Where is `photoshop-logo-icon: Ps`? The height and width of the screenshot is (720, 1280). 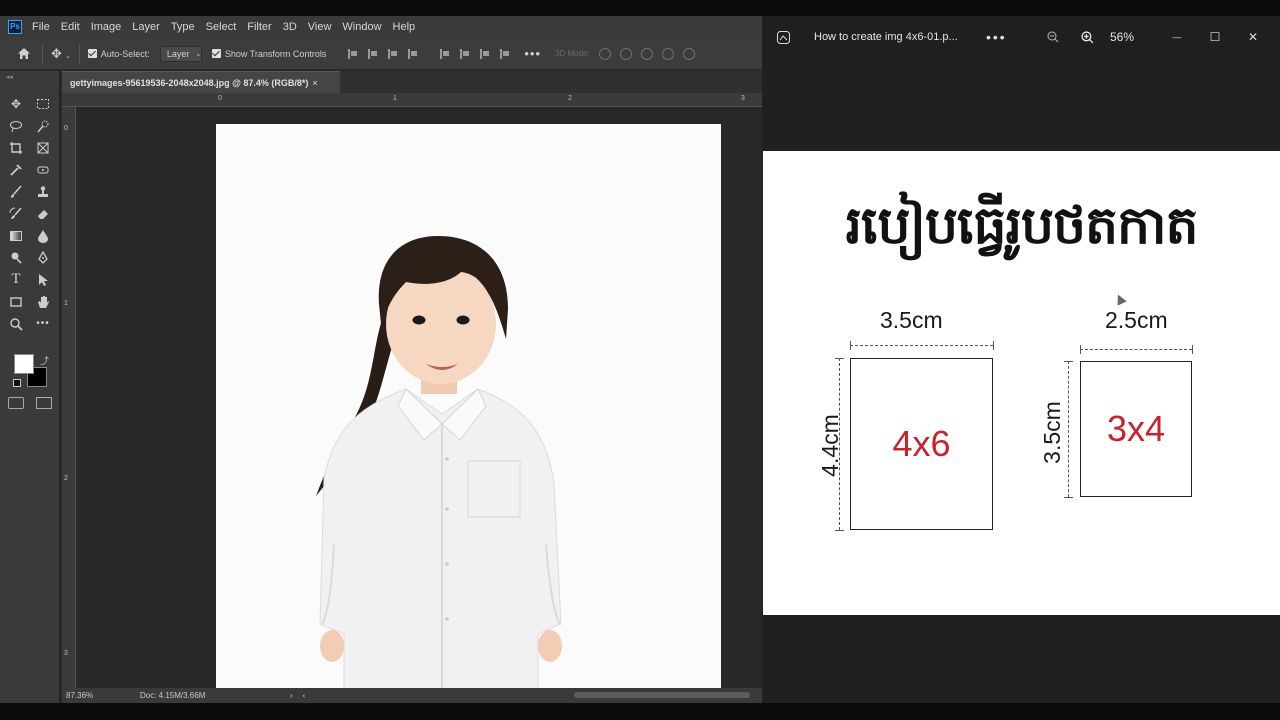 photoshop-logo-icon: Ps is located at coordinates (15, 27).